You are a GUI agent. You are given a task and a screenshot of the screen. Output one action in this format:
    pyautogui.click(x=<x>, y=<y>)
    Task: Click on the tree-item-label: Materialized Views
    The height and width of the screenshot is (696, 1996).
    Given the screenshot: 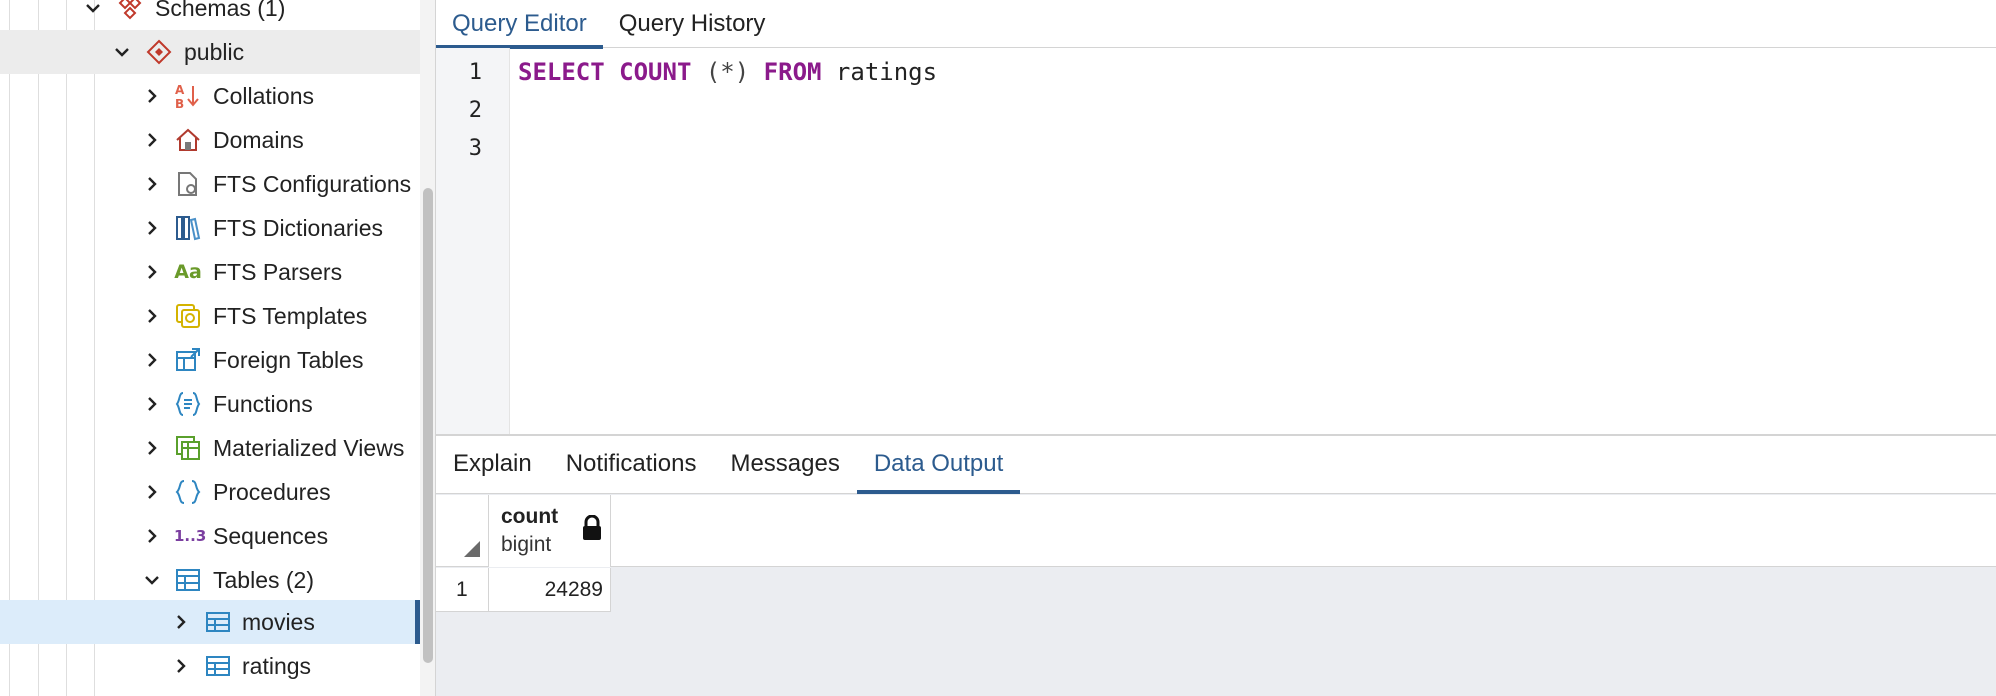 What is the action you would take?
    pyautogui.click(x=309, y=447)
    